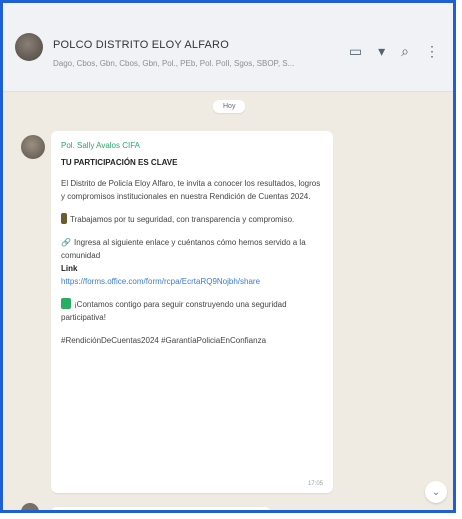  Describe the element at coordinates (33, 147) in the screenshot. I see `sender-avatar` at that location.